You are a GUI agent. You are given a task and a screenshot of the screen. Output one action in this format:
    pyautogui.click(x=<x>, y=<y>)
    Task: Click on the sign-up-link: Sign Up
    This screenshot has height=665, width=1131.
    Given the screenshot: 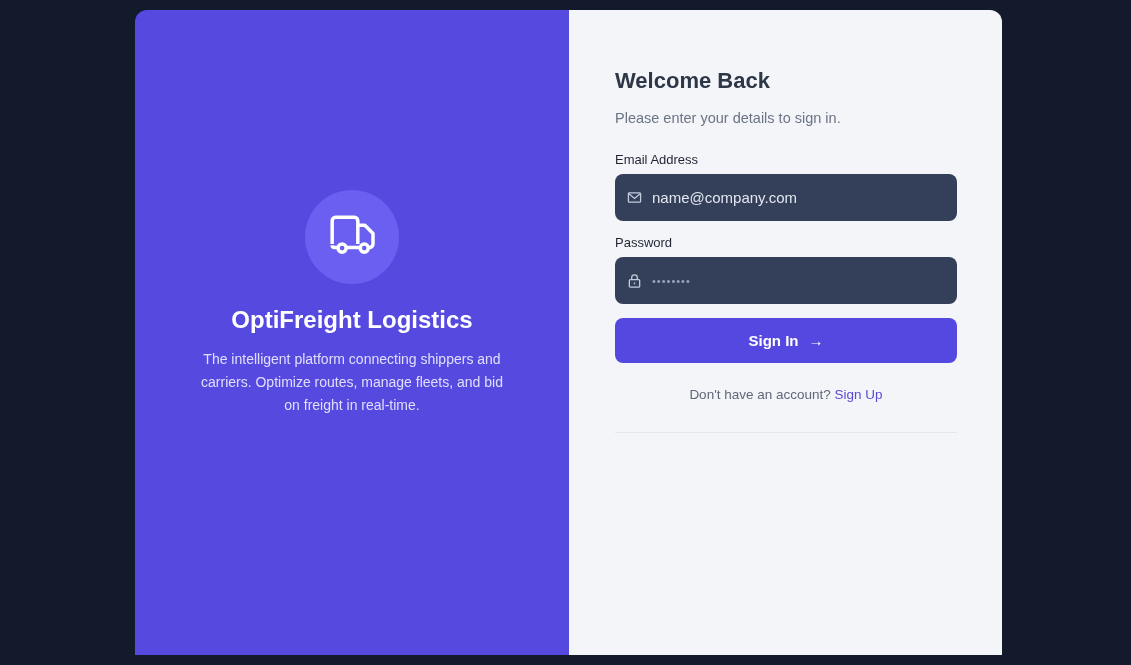 What is the action you would take?
    pyautogui.click(x=858, y=394)
    